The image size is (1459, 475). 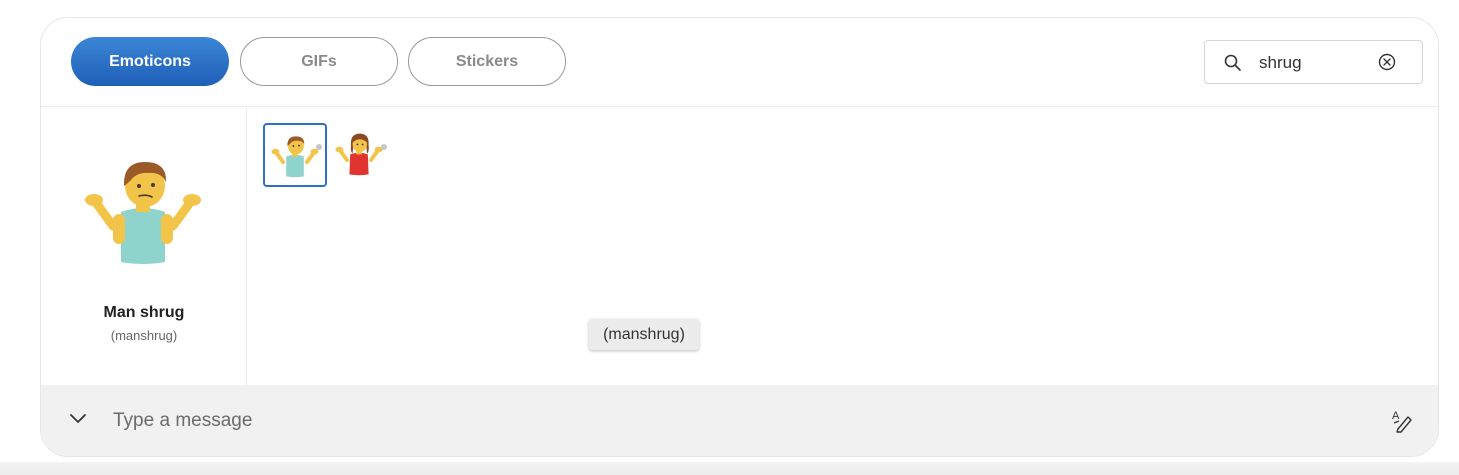 I want to click on man-shrug-emoji, so click(x=295, y=157).